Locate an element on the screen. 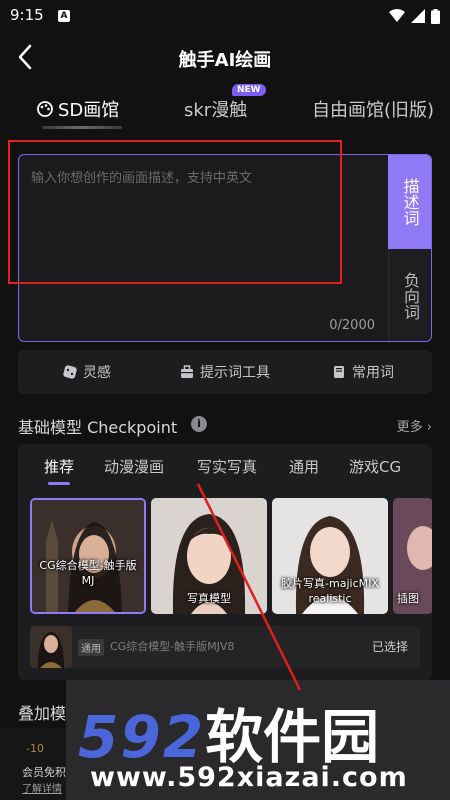 This screenshot has height=800, width=450. model-card-portrait: 写真模型 is located at coordinates (209, 556).